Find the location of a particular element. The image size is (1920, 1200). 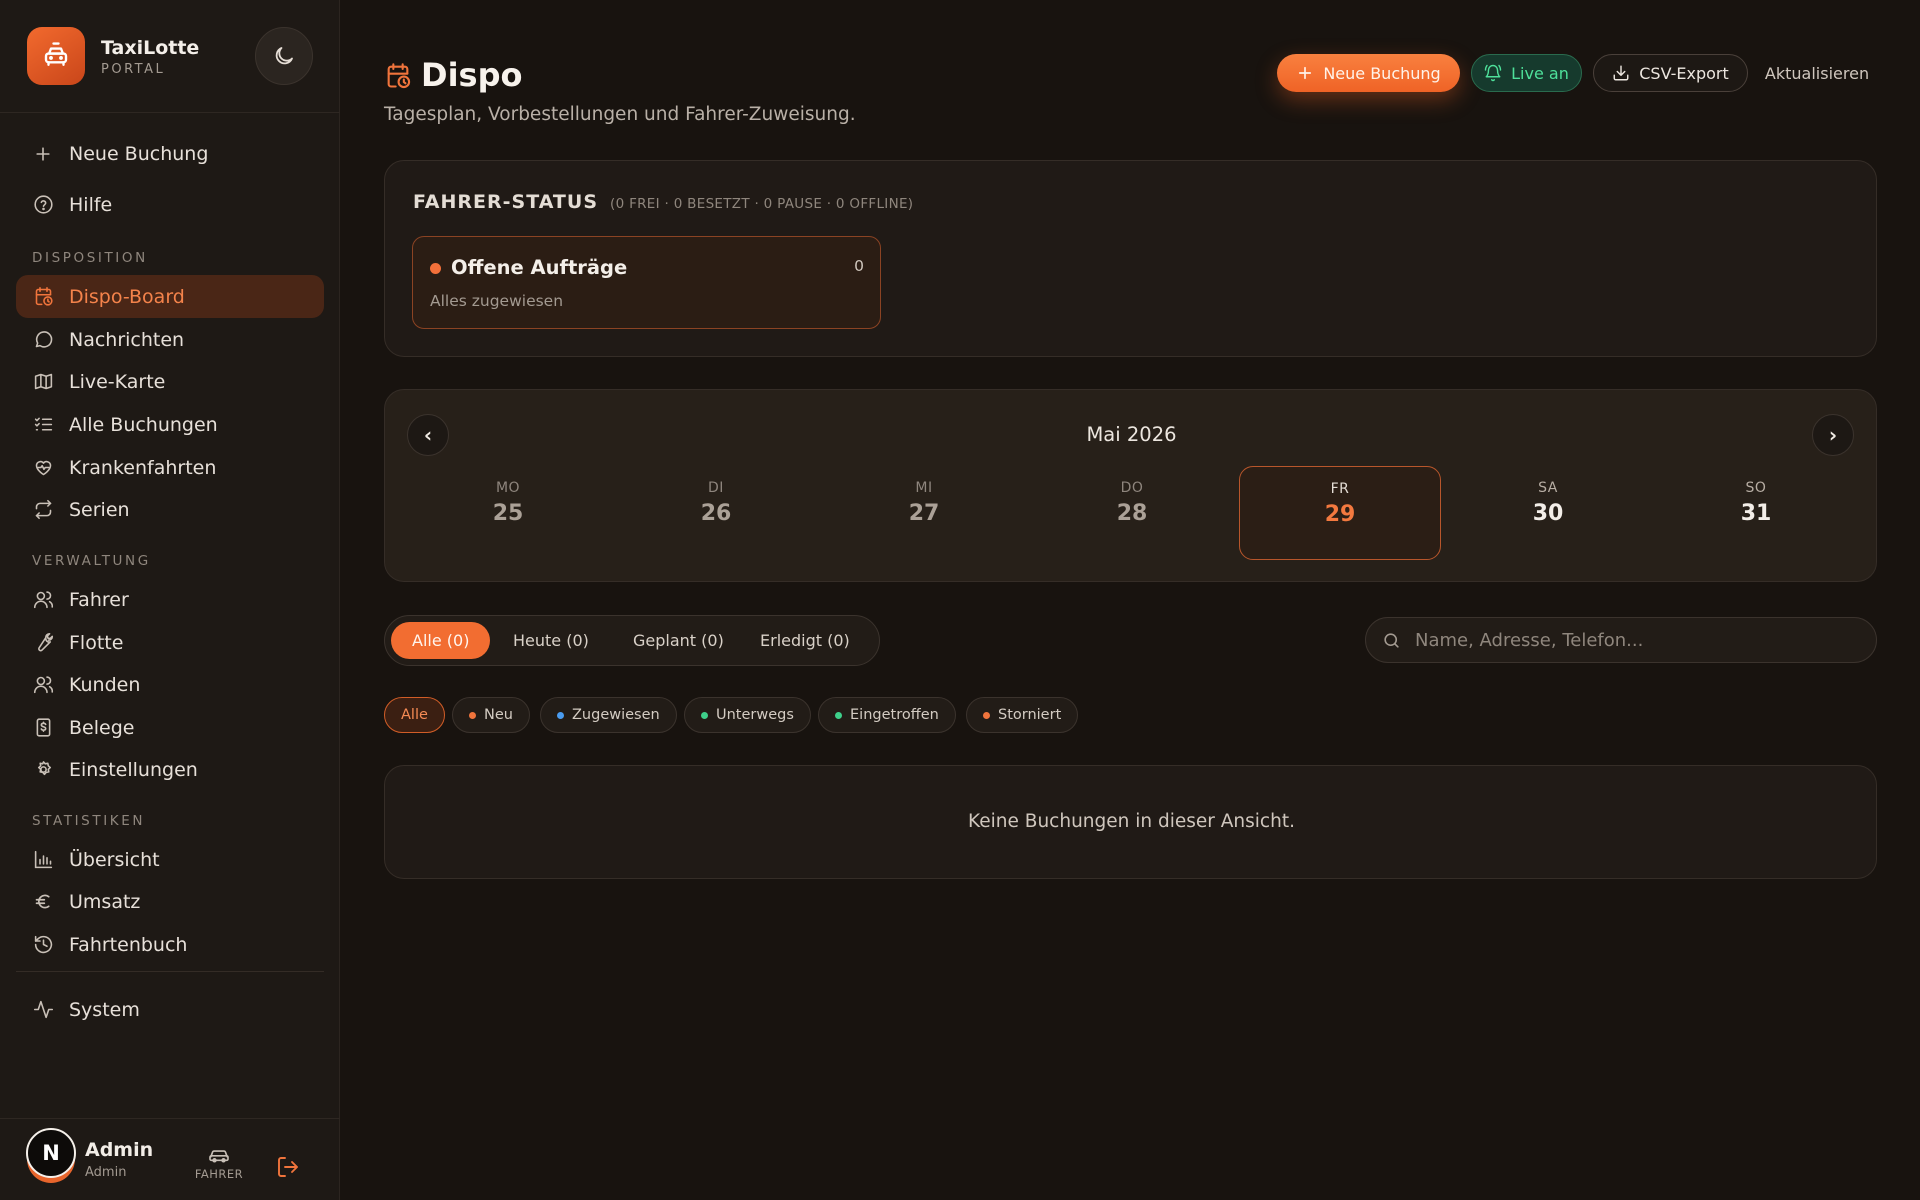

day-number: 28 is located at coordinates (1132, 513).